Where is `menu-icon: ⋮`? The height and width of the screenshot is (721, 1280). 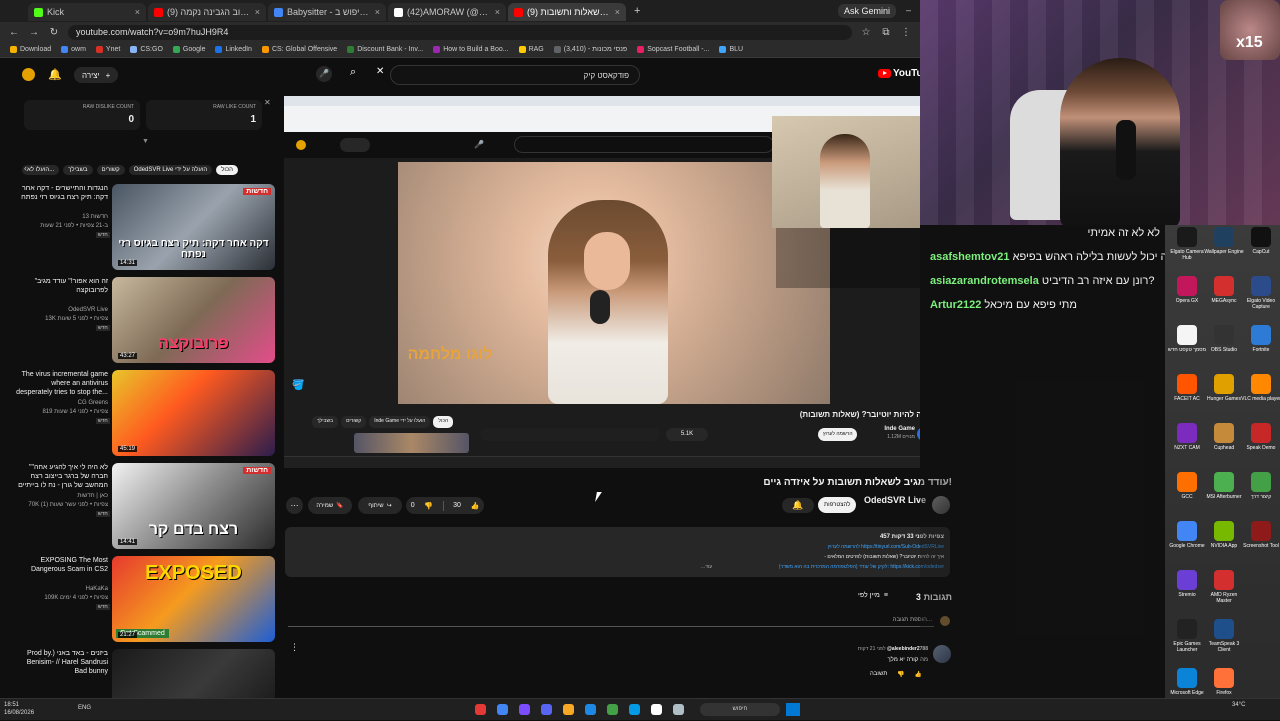
menu-icon: ⋮ is located at coordinates (906, 32).